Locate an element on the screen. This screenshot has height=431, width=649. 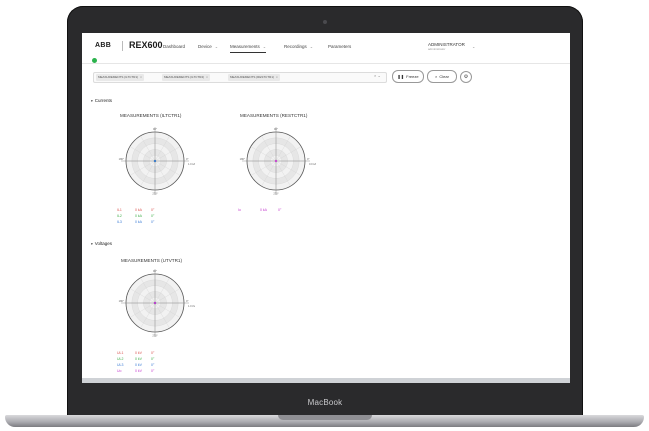
scale-label: 1.0 kV is located at coordinates (191, 306).